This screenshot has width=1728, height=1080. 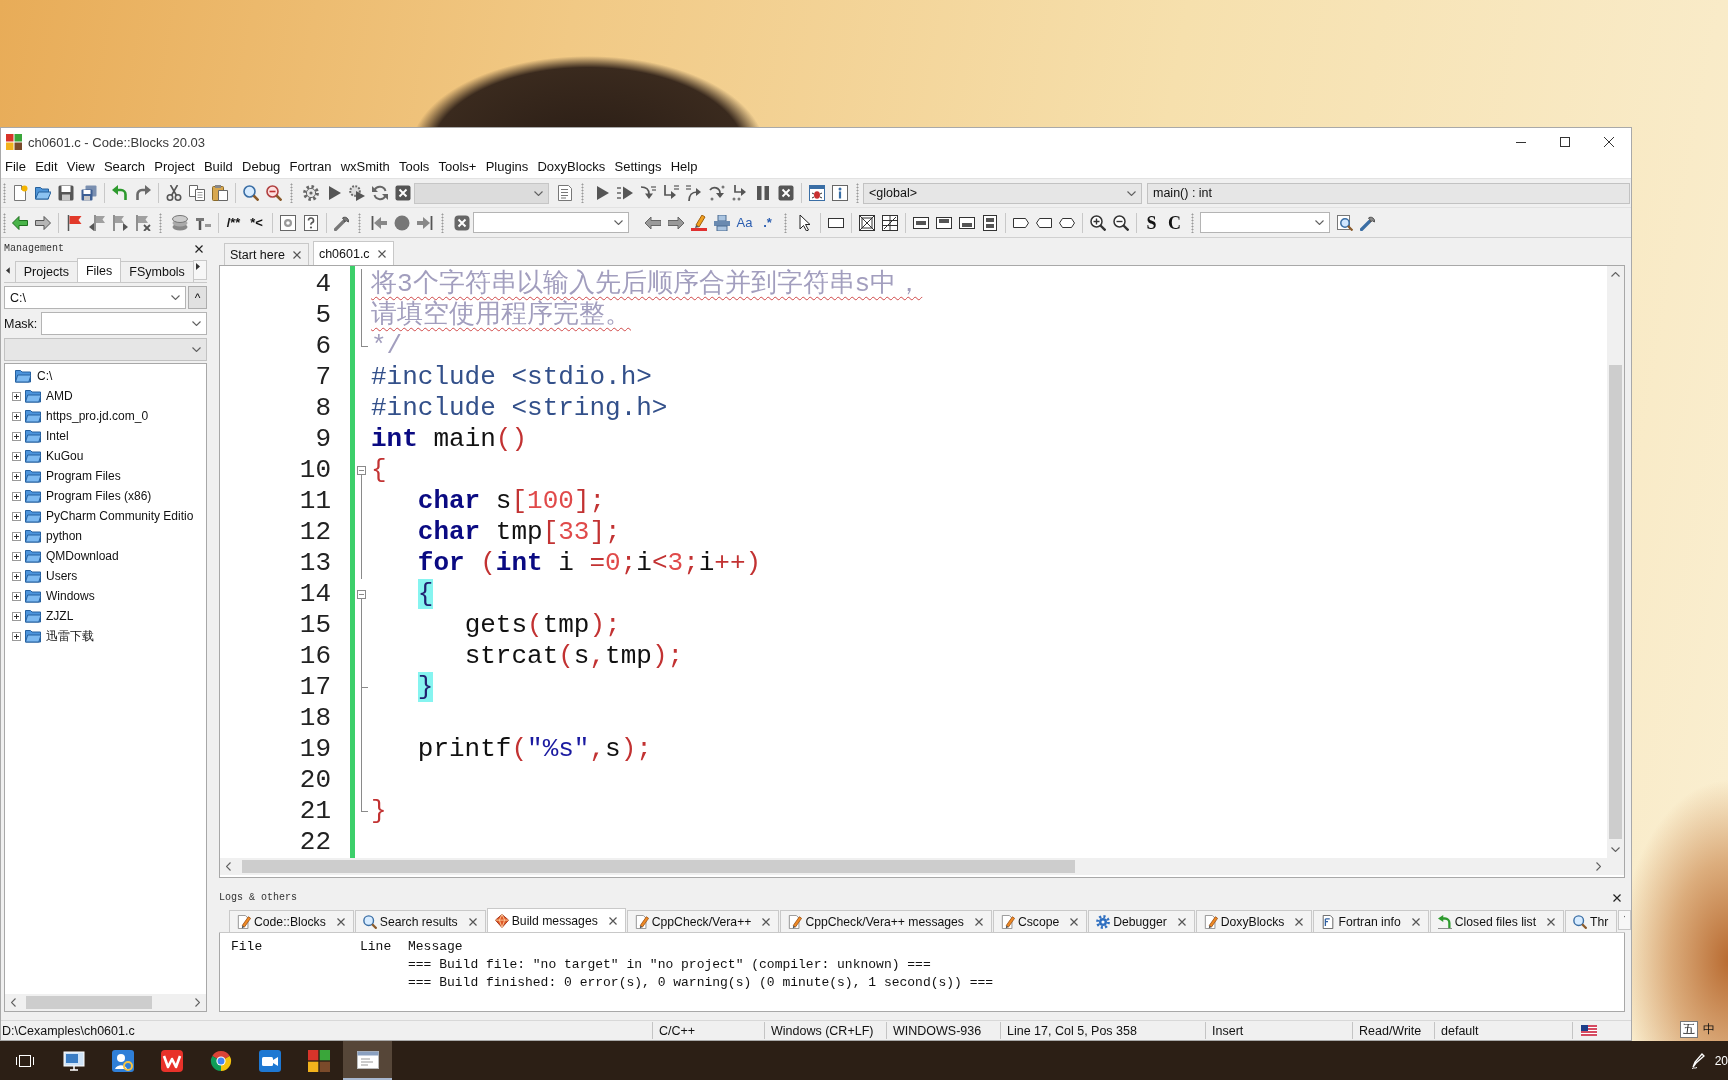 What do you see at coordinates (341, 222) in the screenshot?
I see `wrench-icon` at bounding box center [341, 222].